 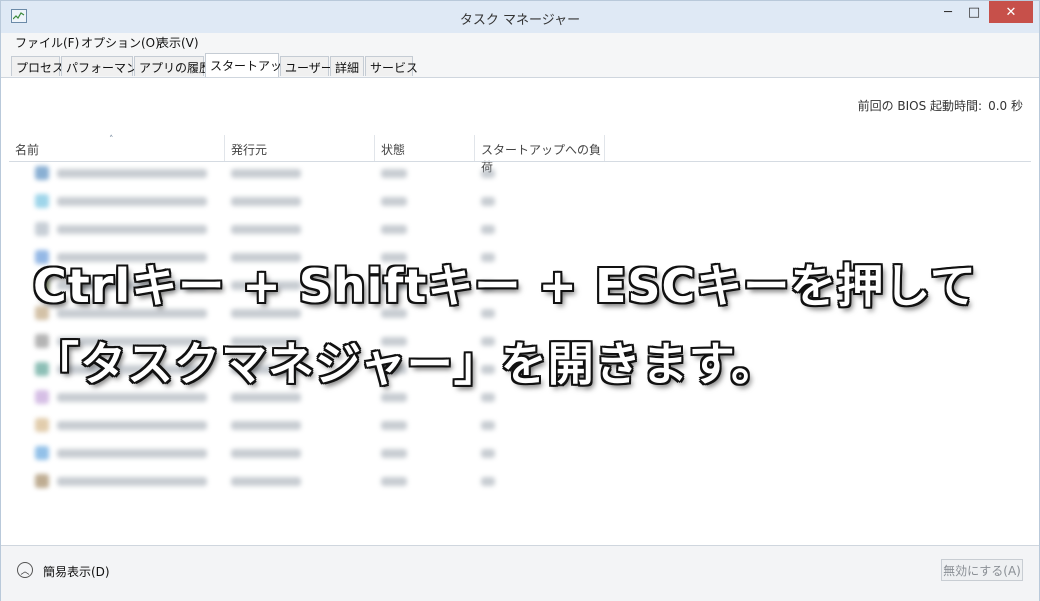 I want to click on chevron-up-icon: ︿, so click(x=25, y=570).